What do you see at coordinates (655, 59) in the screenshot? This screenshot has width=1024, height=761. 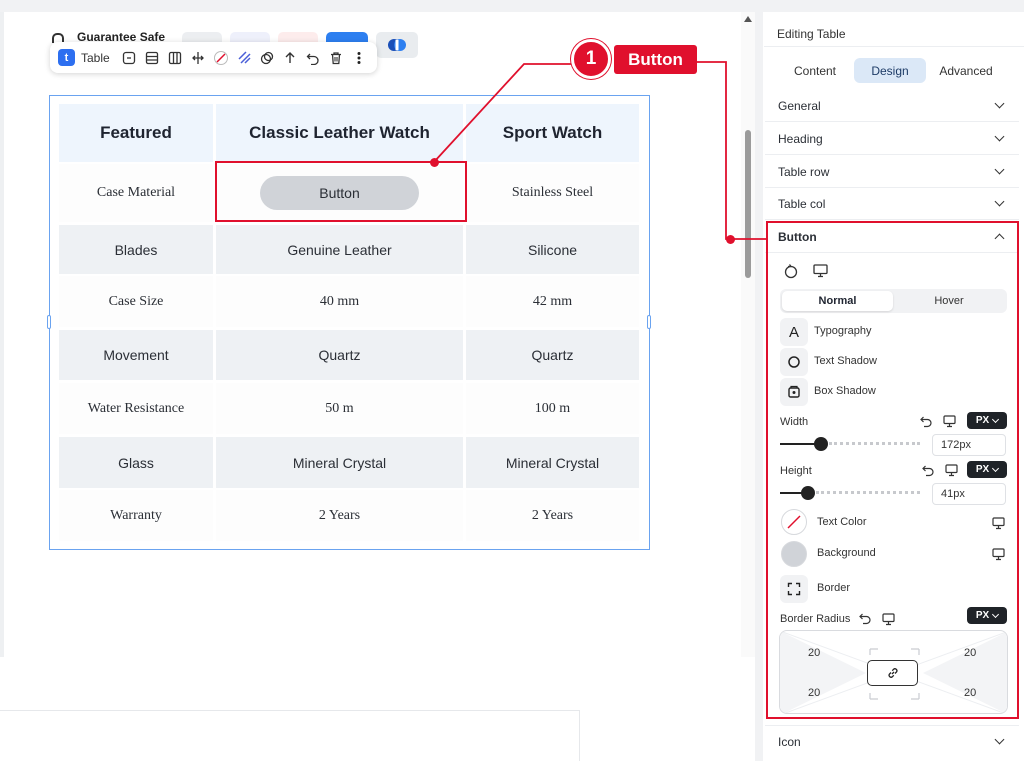 I see `annotation-label: Button` at bounding box center [655, 59].